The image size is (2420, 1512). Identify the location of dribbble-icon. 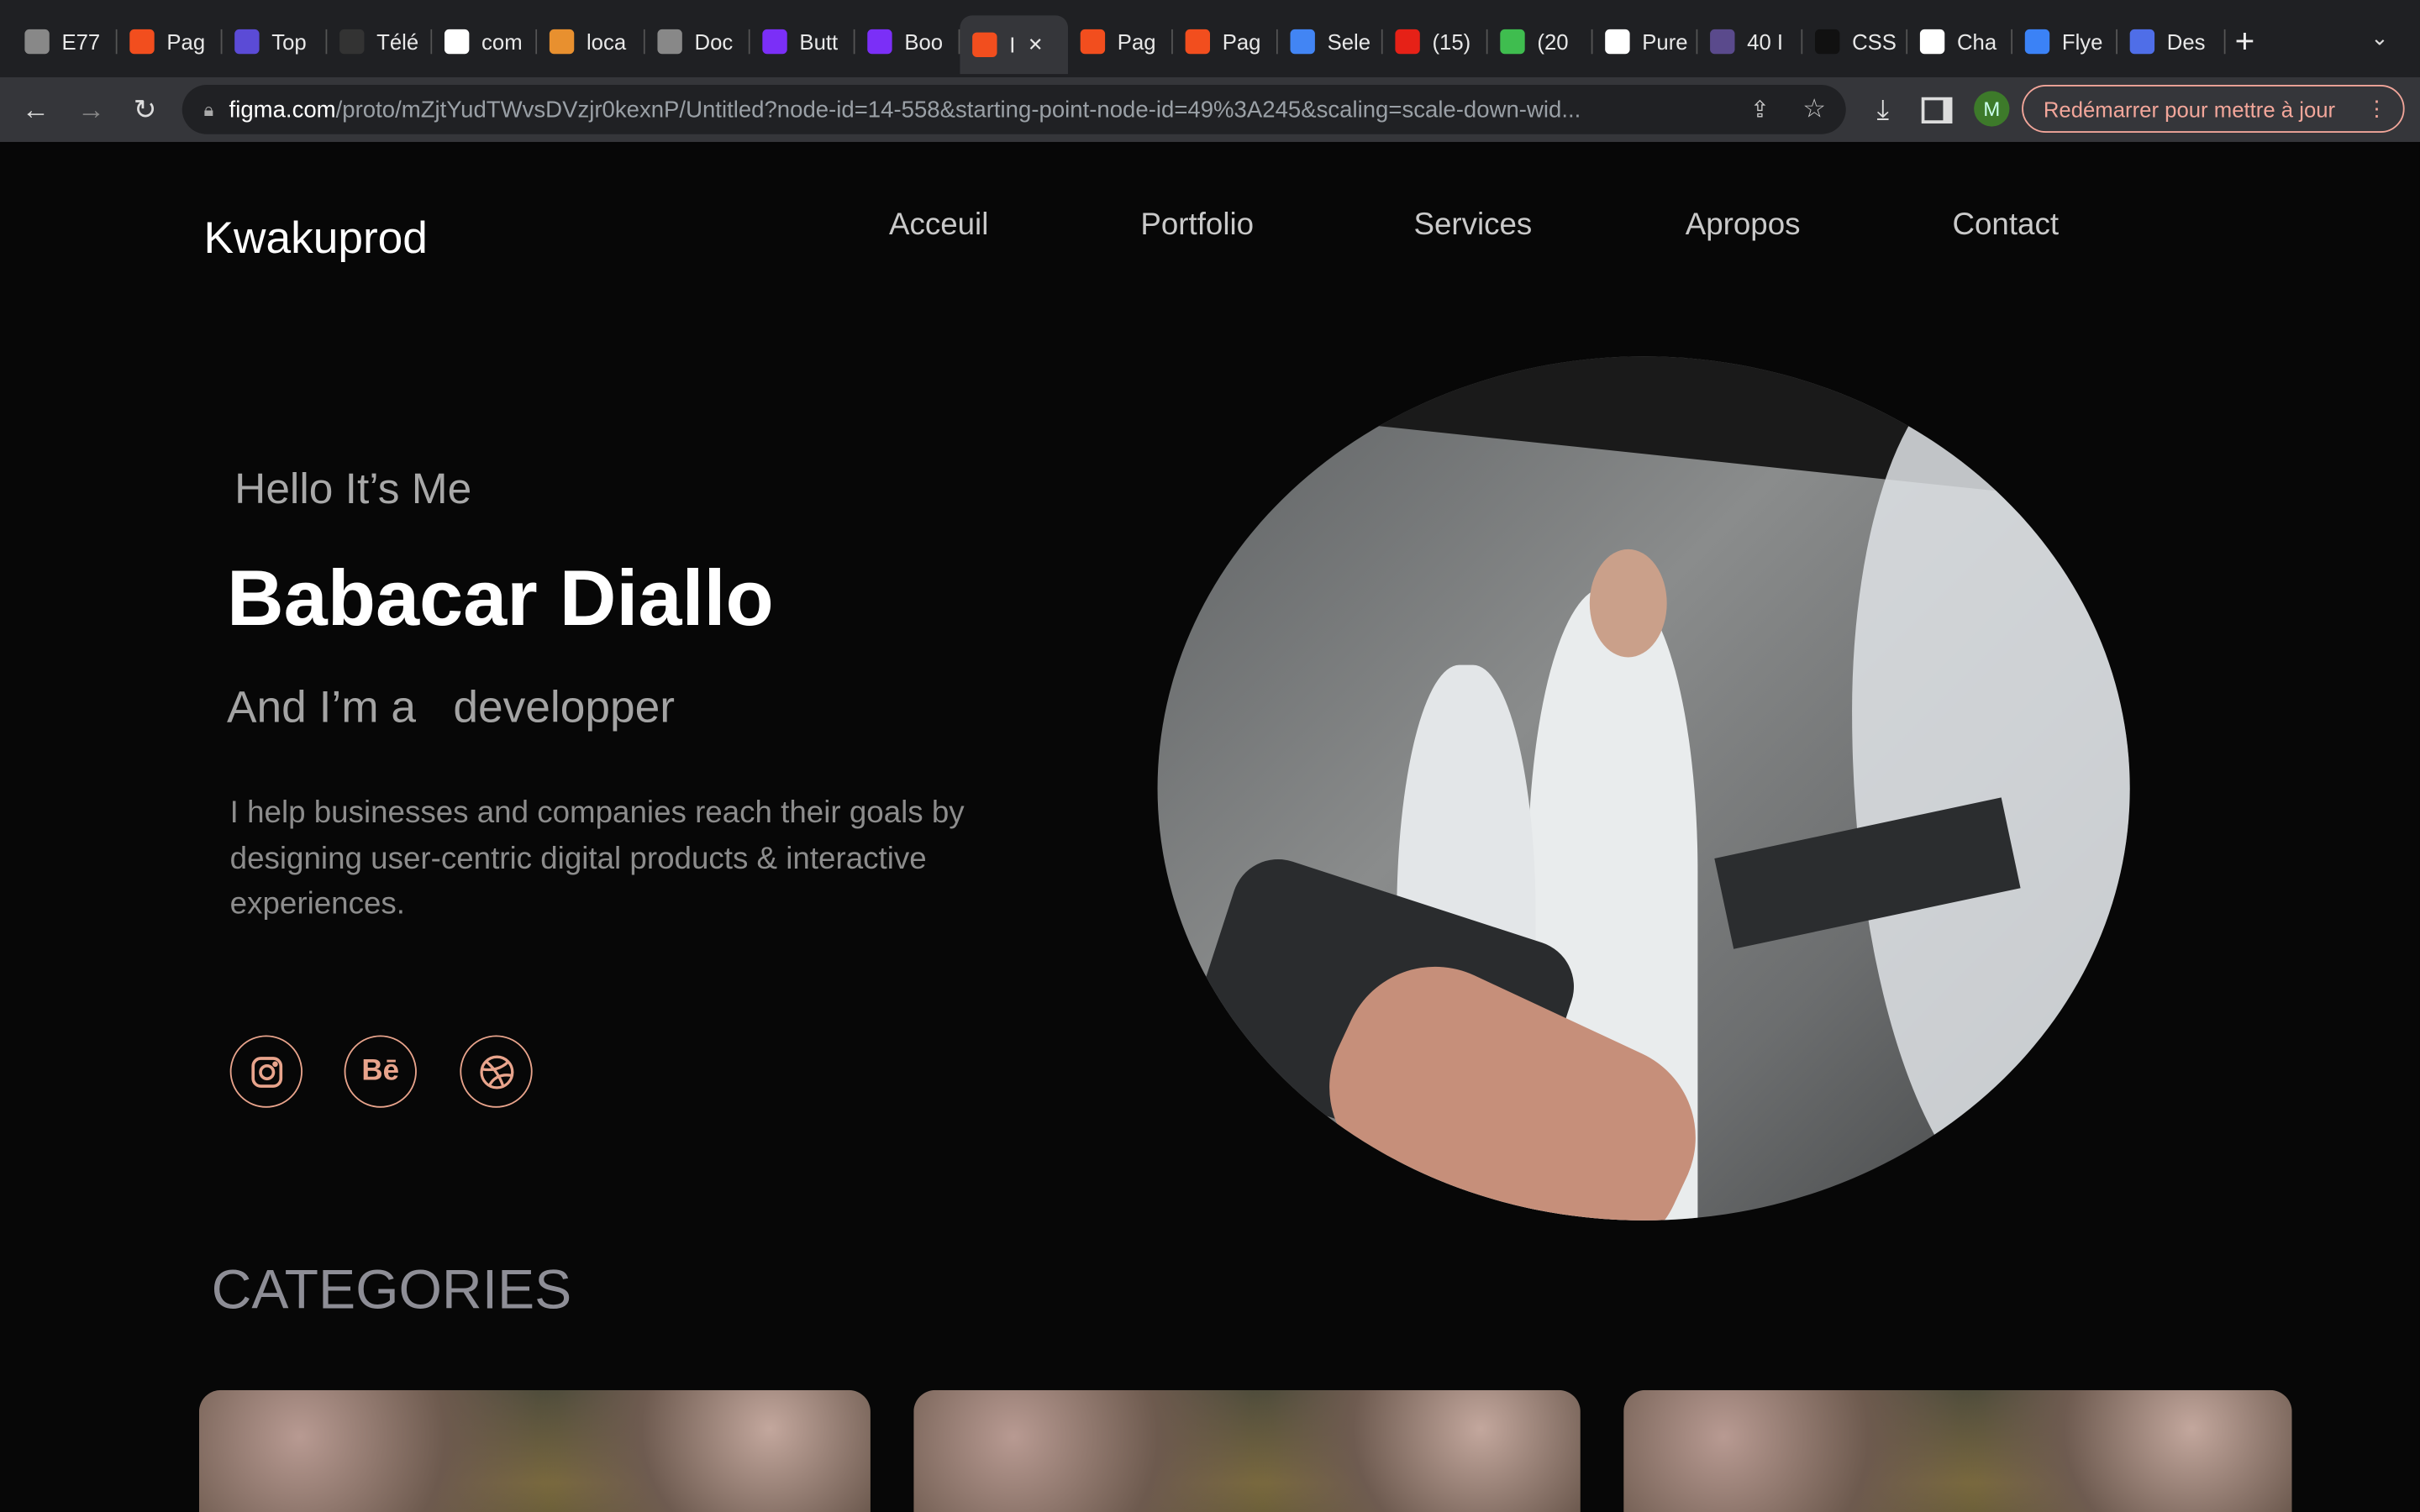
(496, 1071).